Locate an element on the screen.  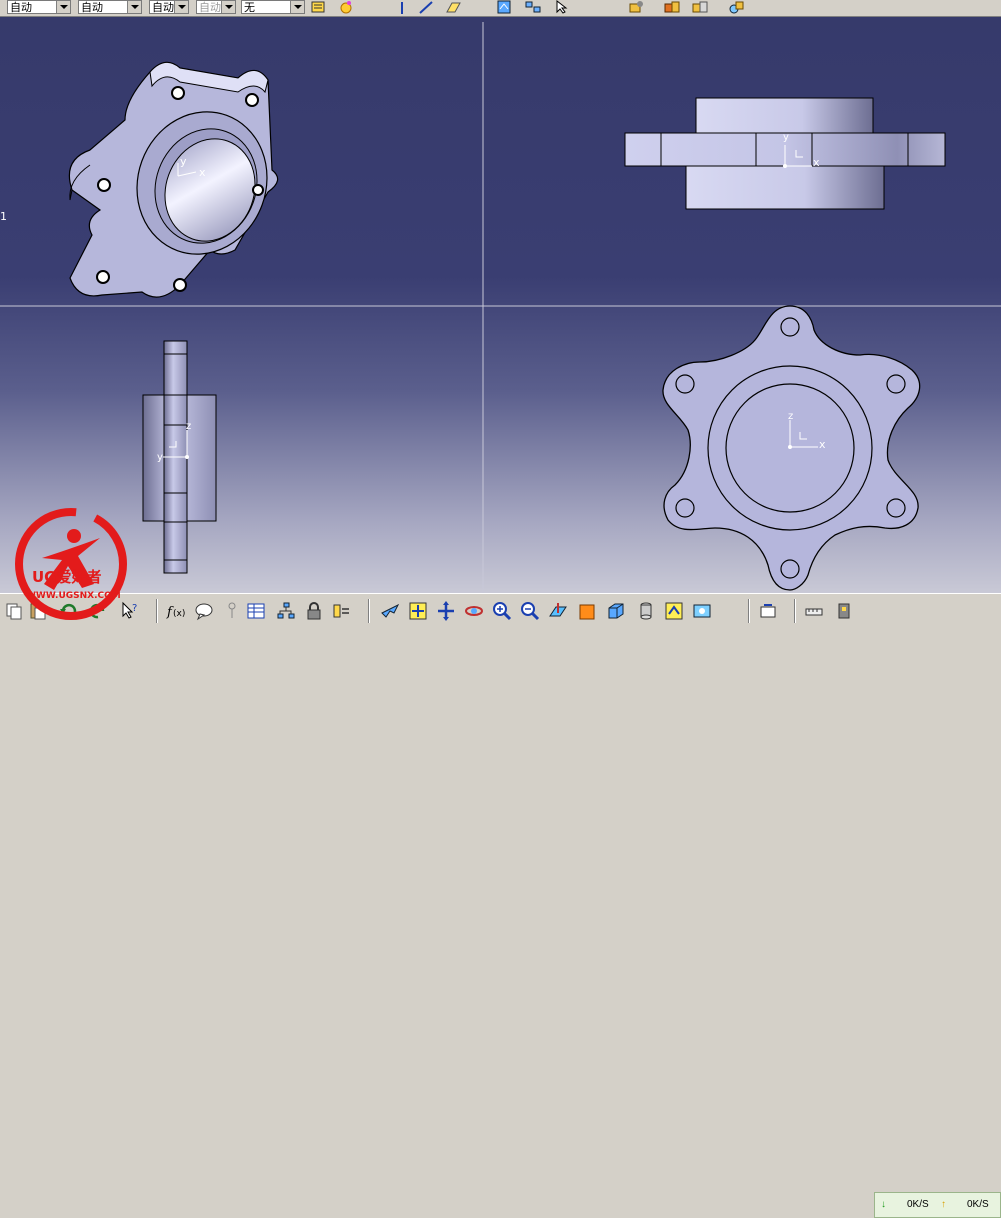
fit-all-icon is located at coordinates (418, 611).